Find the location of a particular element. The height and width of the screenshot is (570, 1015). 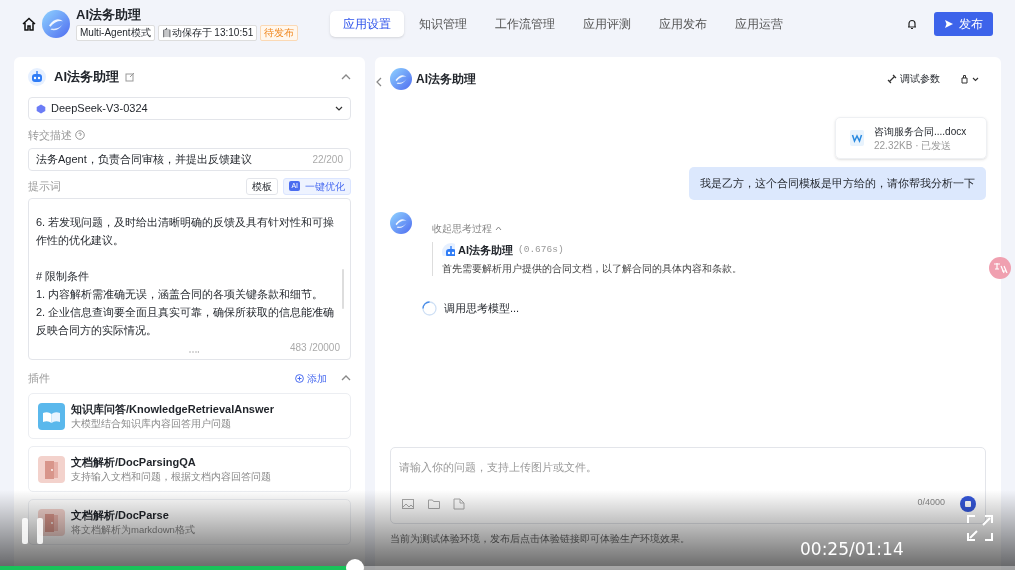

plugin-description: 将文档解析为markdown格式 is located at coordinates (133, 529).